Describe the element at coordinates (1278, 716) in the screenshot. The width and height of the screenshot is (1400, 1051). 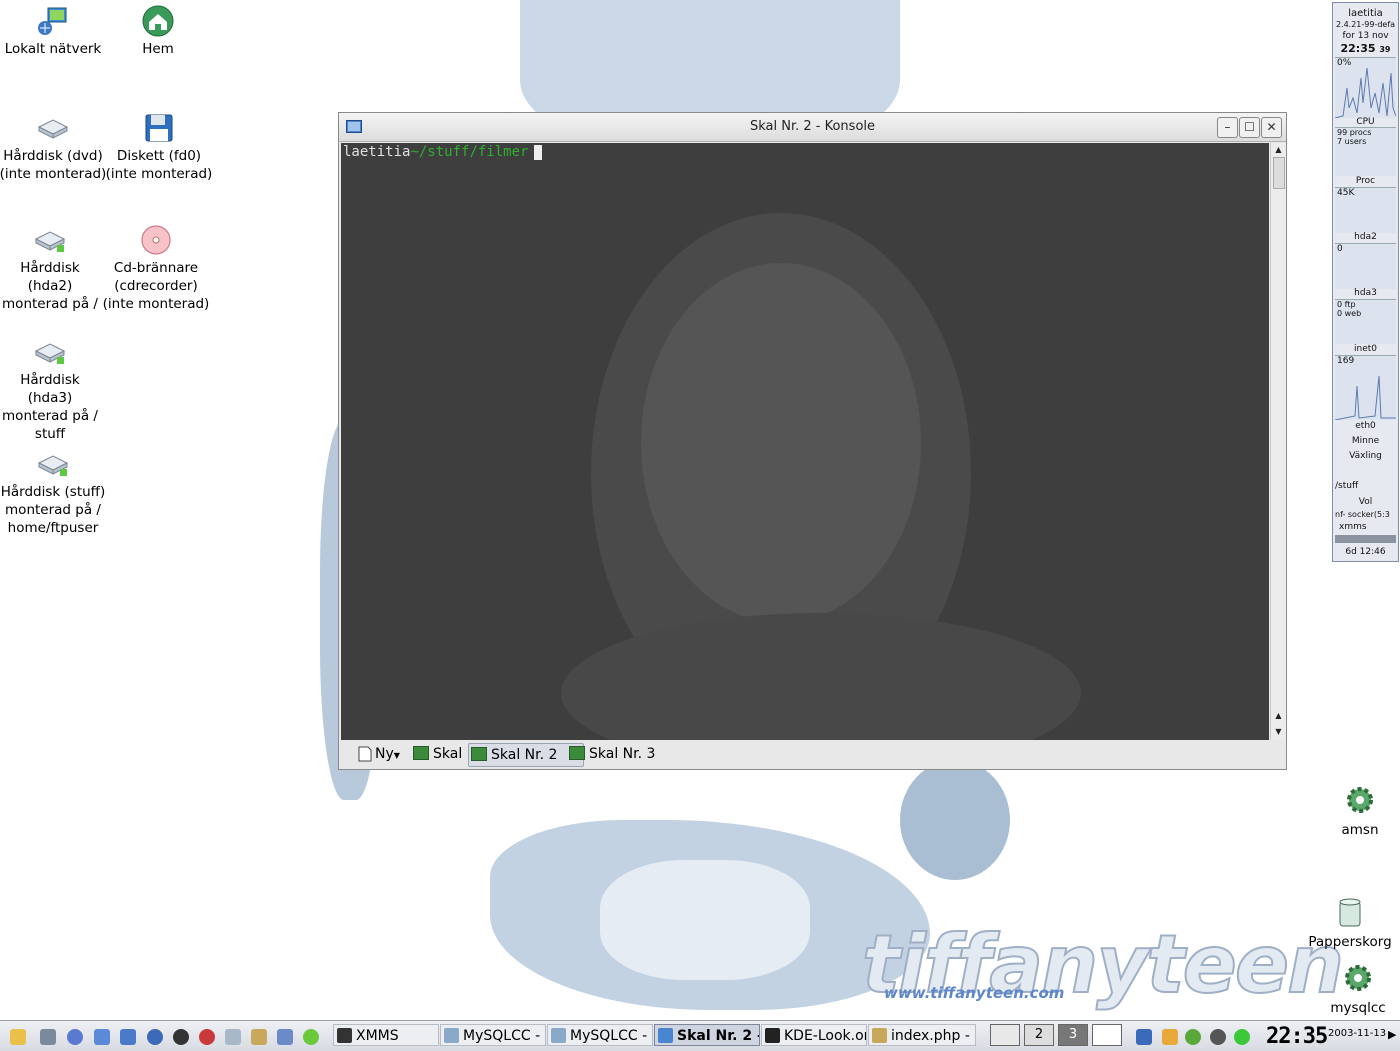
I see `scroll-up-button-bottom: ▲` at that location.